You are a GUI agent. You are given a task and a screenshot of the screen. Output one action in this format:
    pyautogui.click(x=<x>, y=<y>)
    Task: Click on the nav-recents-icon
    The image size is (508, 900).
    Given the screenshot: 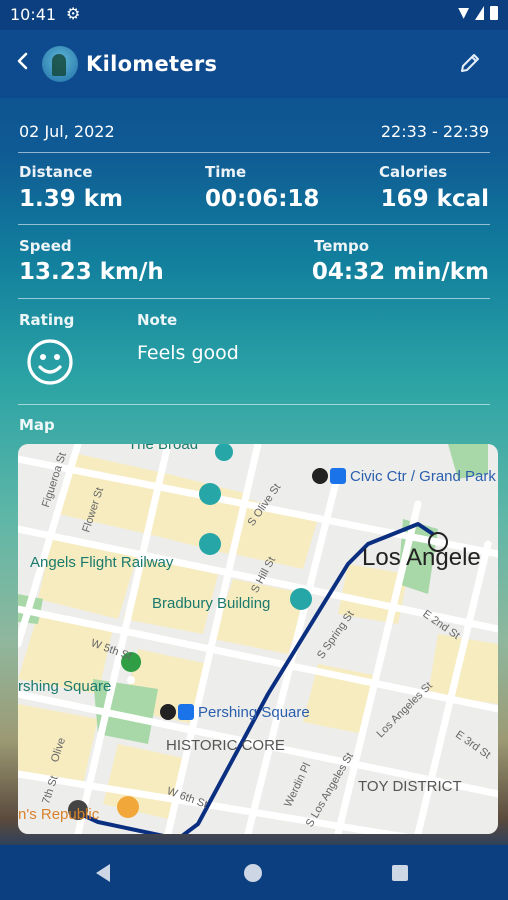 What is the action you would take?
    pyautogui.click(x=400, y=873)
    